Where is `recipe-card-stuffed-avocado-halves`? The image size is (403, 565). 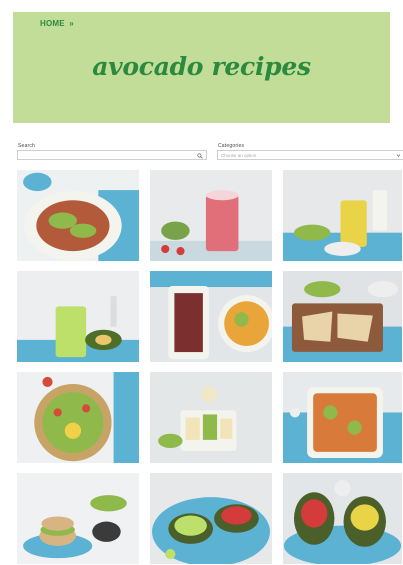 recipe-card-stuffed-avocado-halves is located at coordinates (211, 518).